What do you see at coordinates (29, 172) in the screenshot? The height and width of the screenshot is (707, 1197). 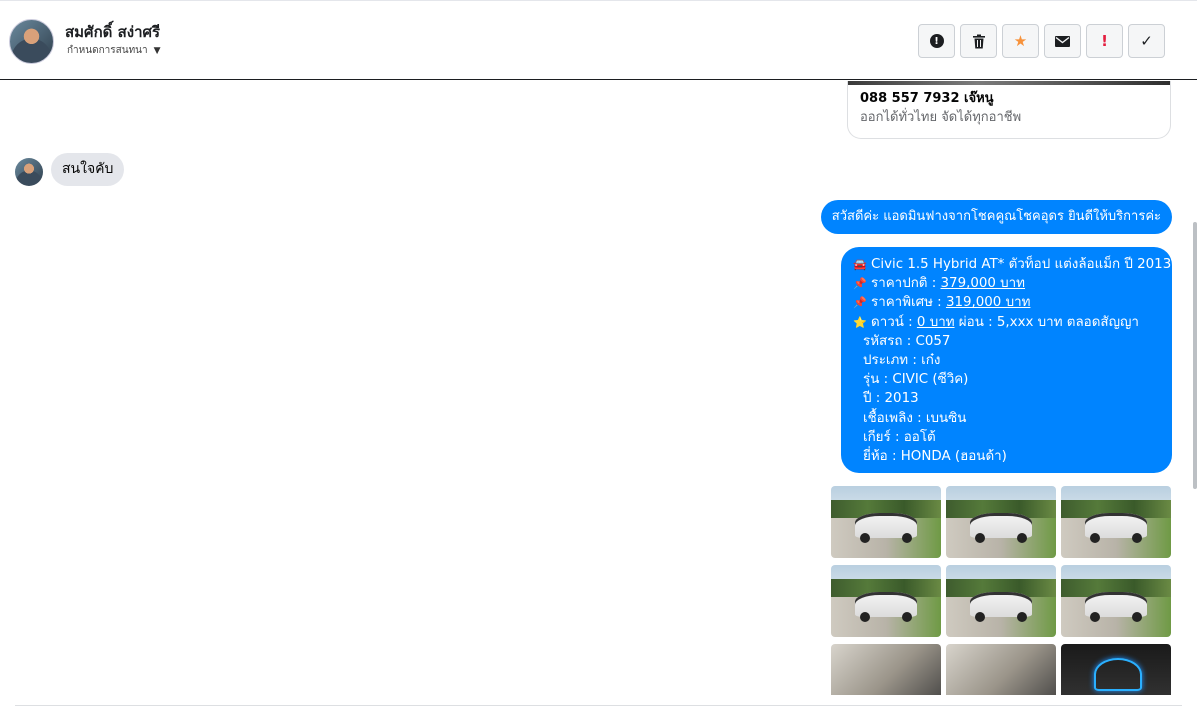 I see `sender-avatar` at bounding box center [29, 172].